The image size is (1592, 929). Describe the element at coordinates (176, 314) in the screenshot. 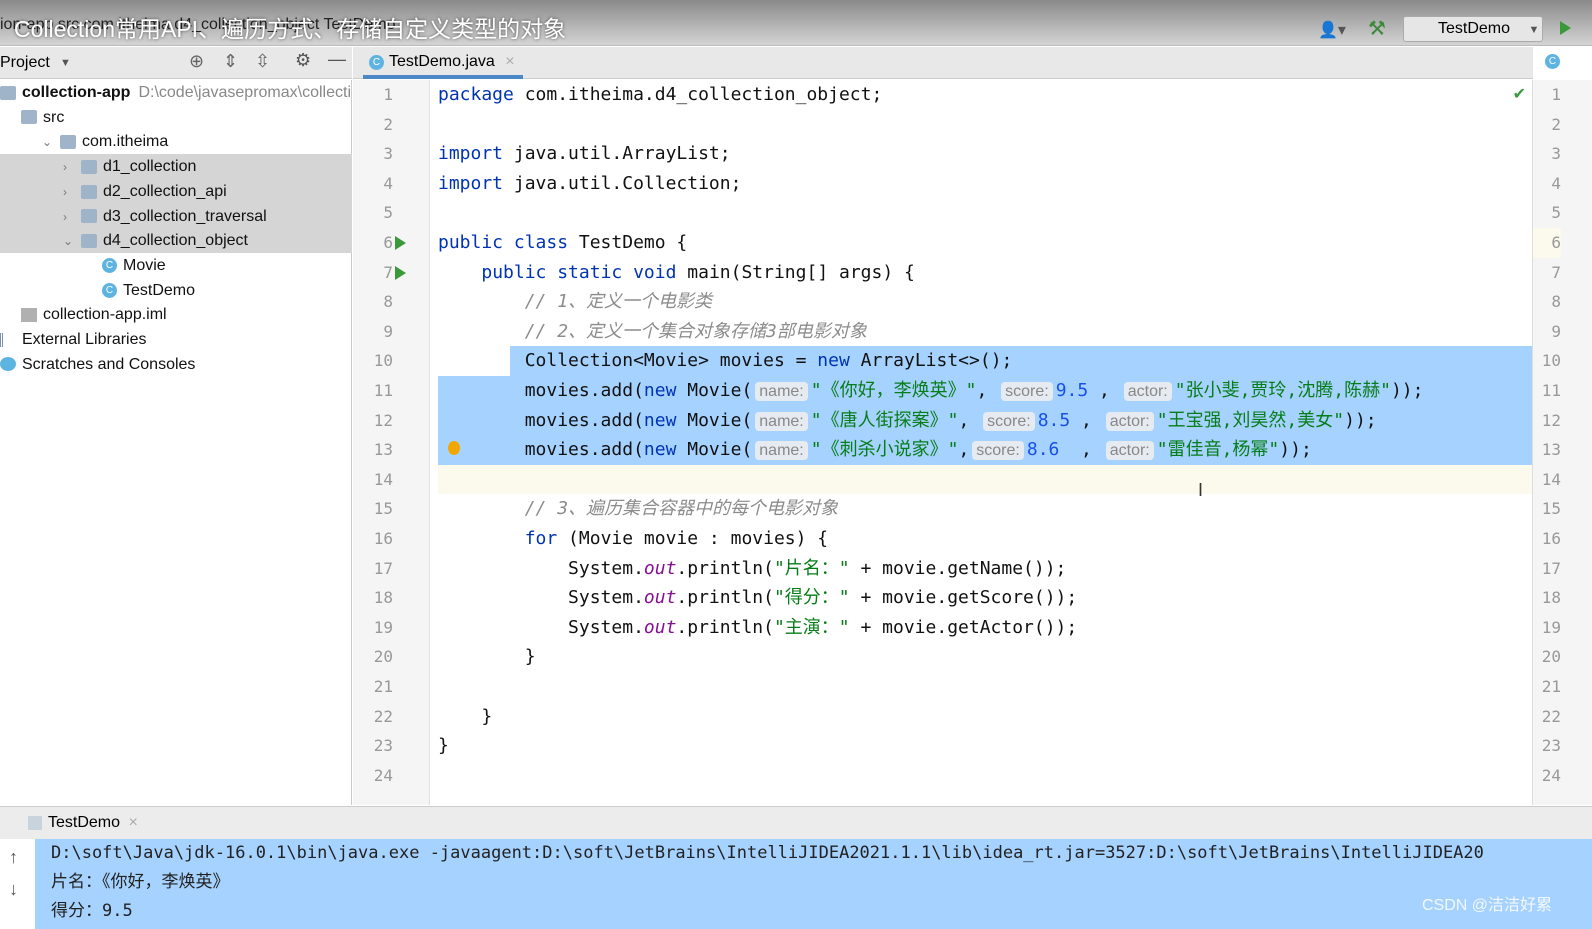

I see `tree-item: collection-app.iml` at that location.